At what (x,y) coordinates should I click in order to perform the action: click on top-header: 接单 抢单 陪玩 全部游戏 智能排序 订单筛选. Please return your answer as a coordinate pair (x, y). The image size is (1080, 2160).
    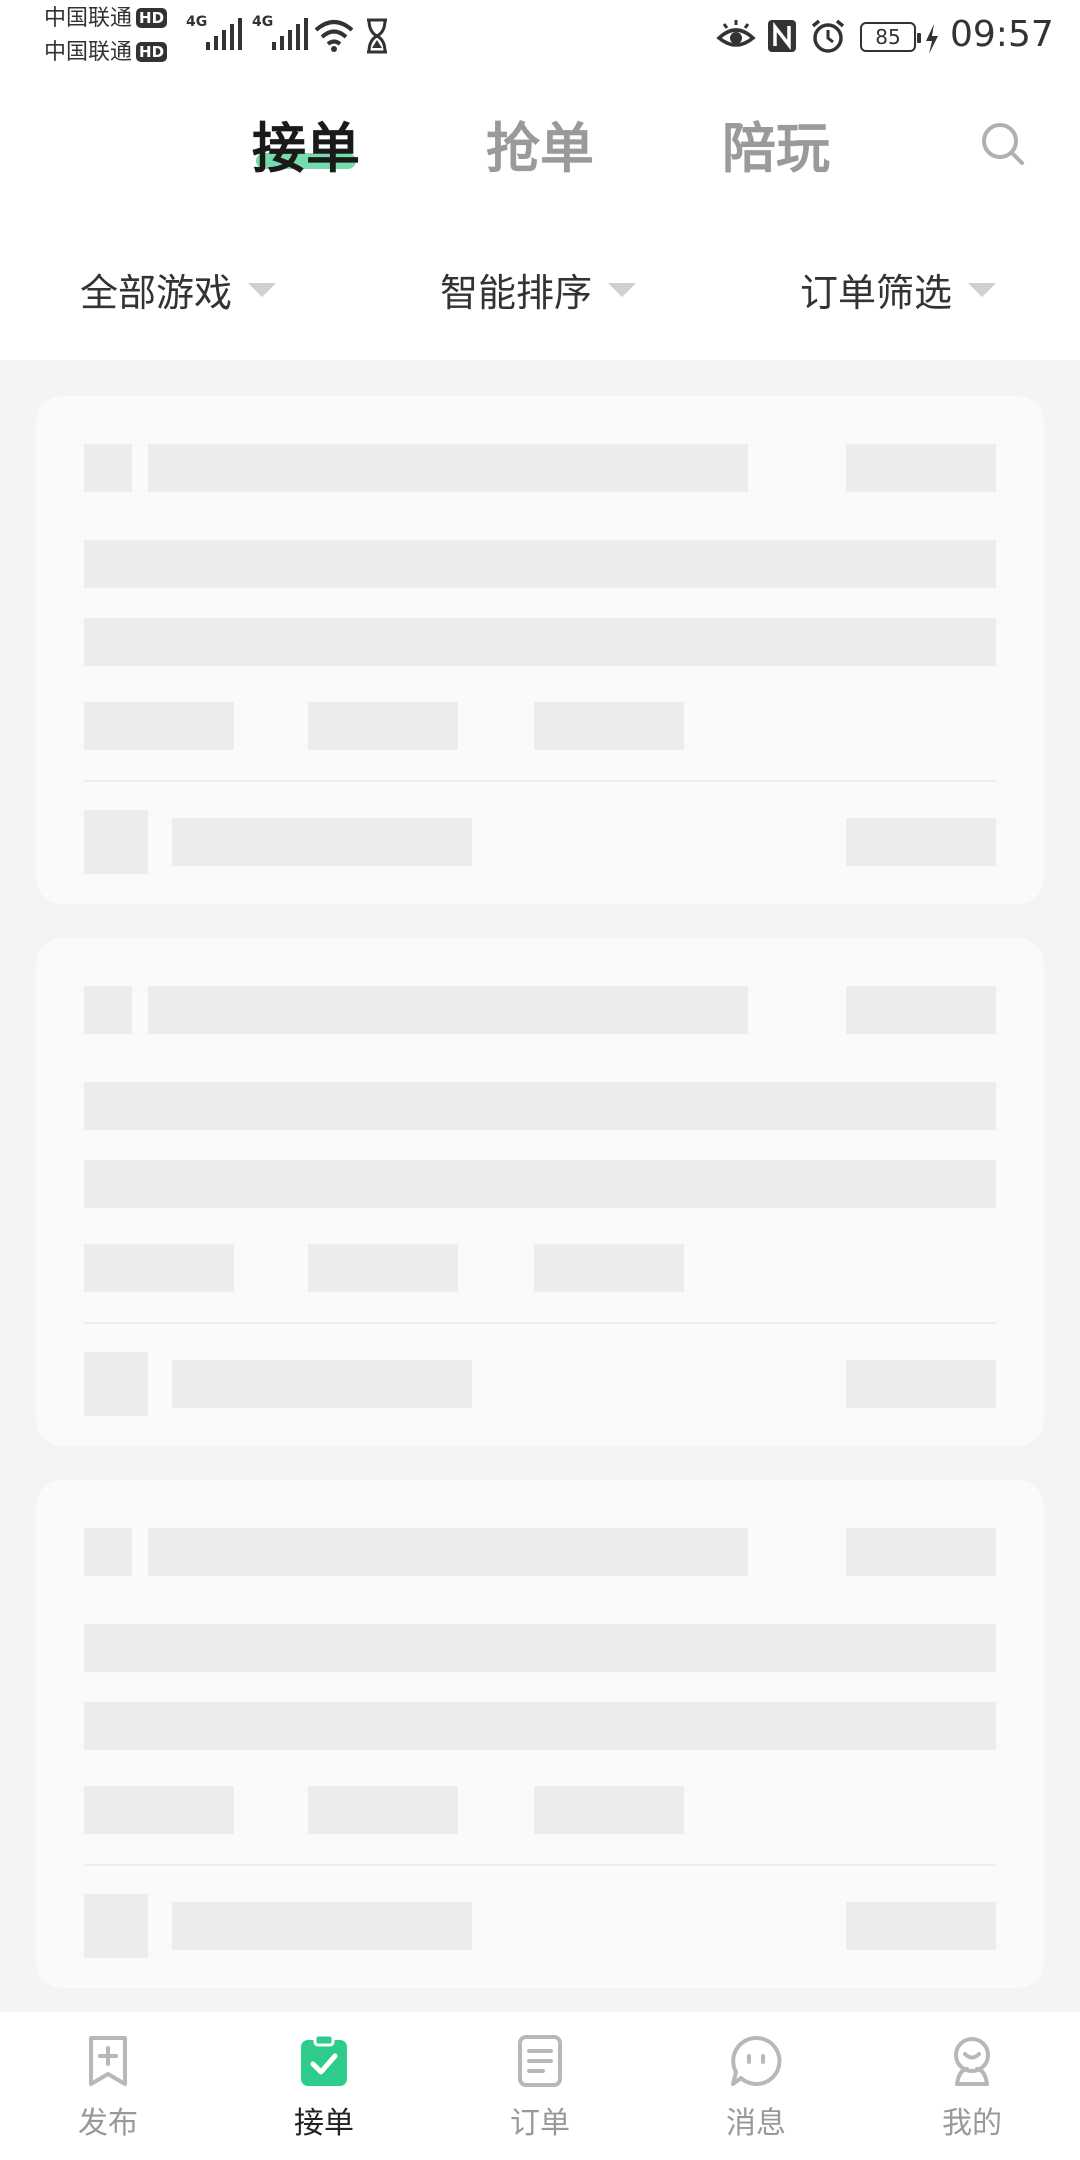
    Looking at the image, I should click on (540, 218).